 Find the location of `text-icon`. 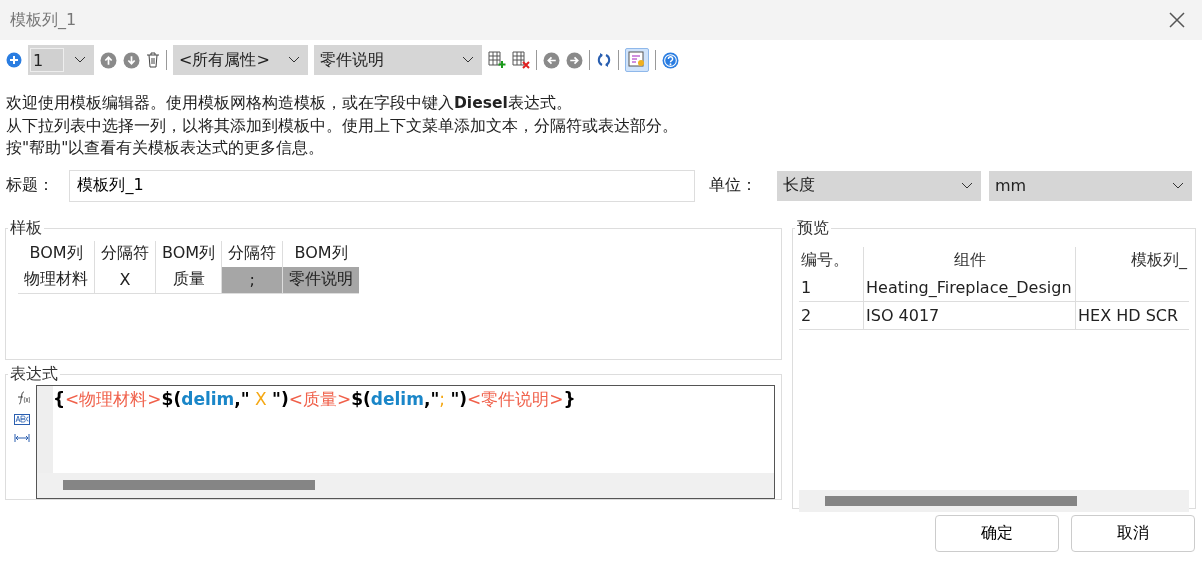

text-icon is located at coordinates (22, 418).